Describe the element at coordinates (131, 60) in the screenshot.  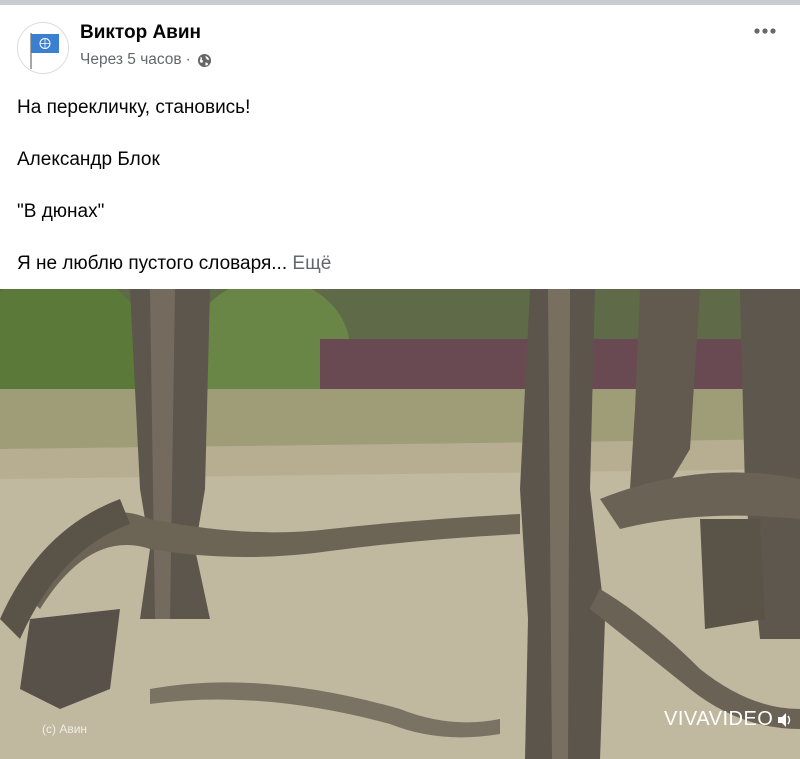
I see `post-time: Через 5 часов` at that location.